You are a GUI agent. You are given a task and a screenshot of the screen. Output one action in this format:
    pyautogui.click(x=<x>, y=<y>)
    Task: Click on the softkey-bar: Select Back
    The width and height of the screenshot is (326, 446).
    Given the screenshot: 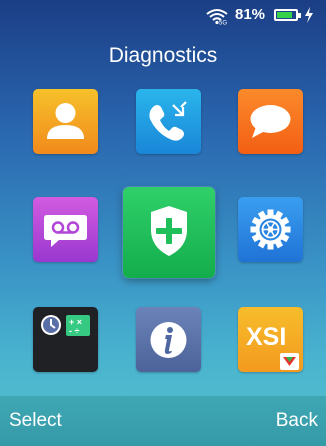 What is the action you would take?
    pyautogui.click(x=163, y=421)
    